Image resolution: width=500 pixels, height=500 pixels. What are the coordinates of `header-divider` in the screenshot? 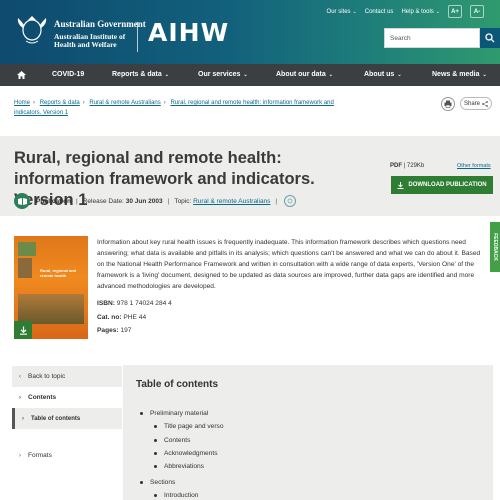 It's located at (137, 37).